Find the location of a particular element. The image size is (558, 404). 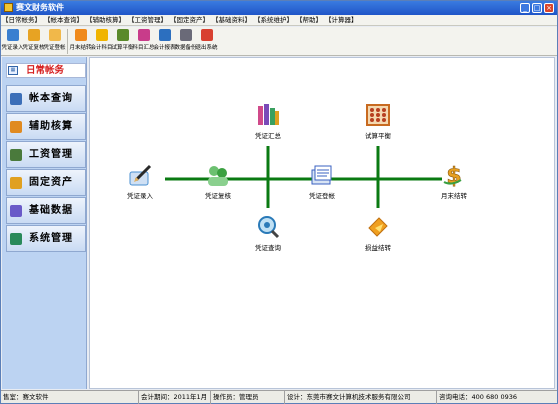

nav-system-management: 系统管理 is located at coordinates (46, 238).